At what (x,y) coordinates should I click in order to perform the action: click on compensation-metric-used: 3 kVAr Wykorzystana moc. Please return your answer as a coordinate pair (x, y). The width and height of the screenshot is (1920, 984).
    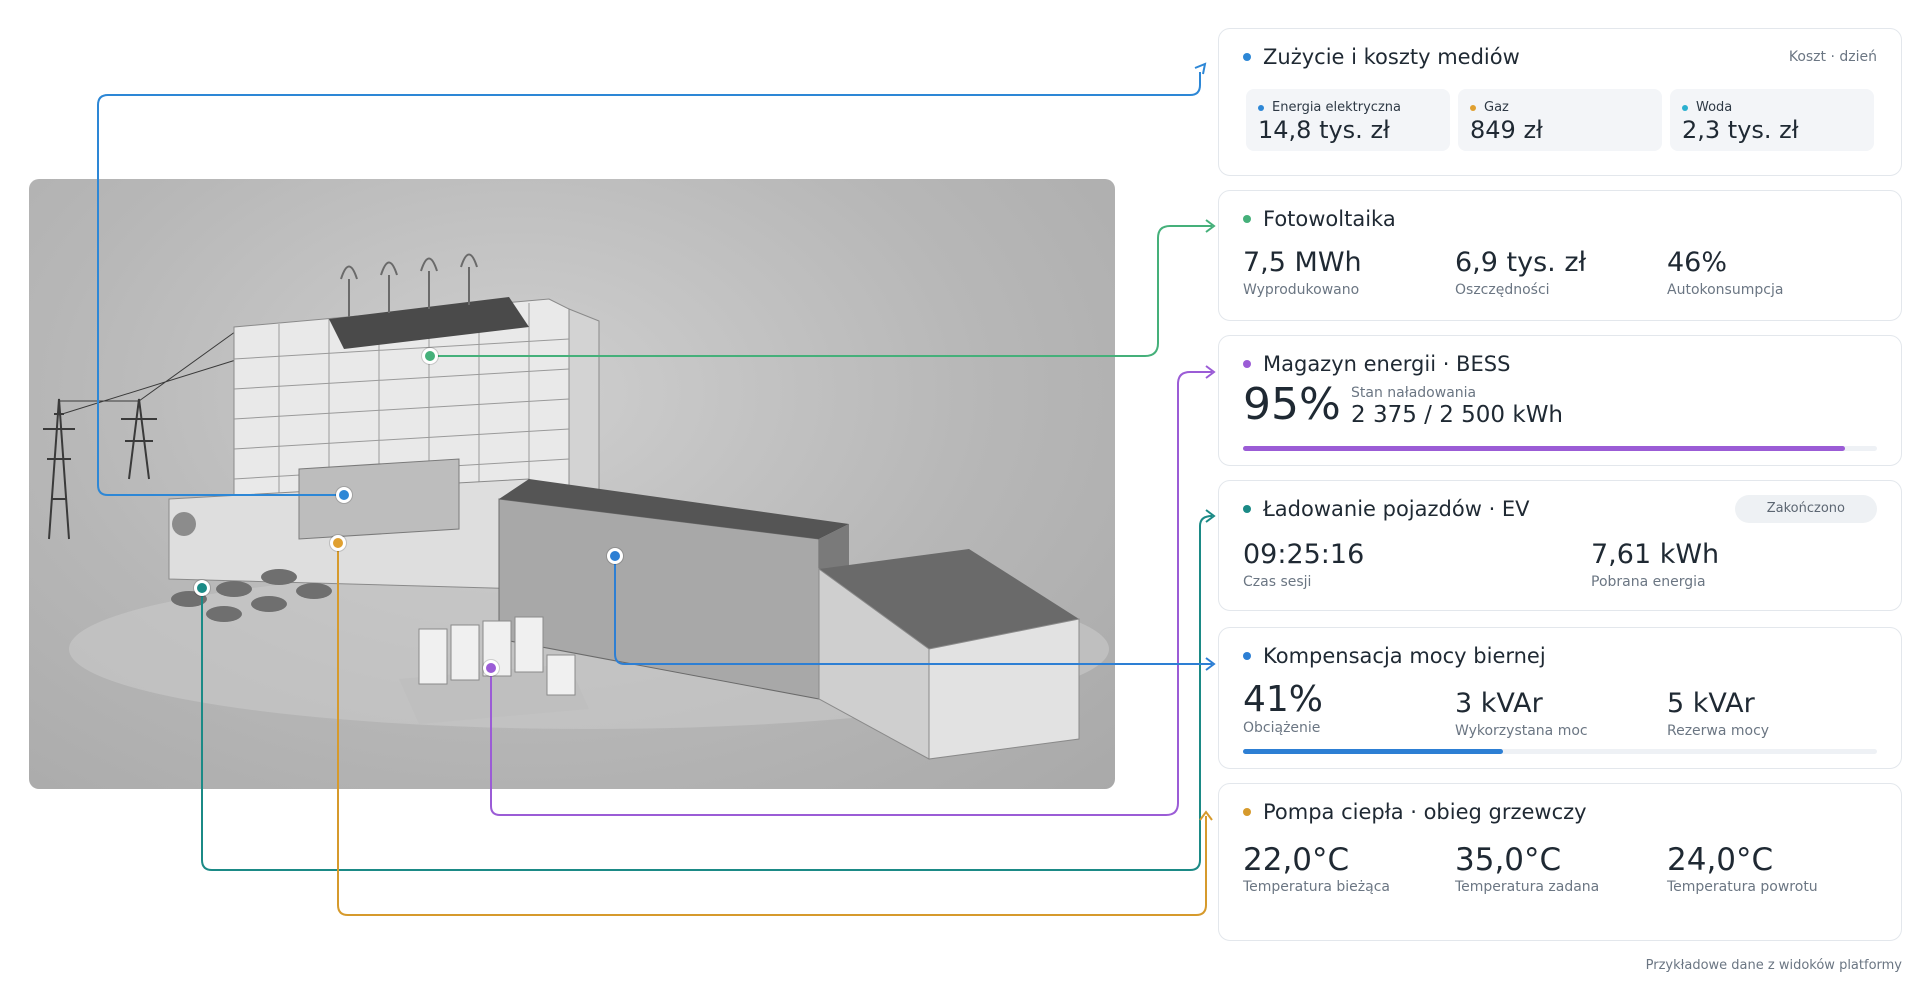
    Looking at the image, I should click on (1521, 713).